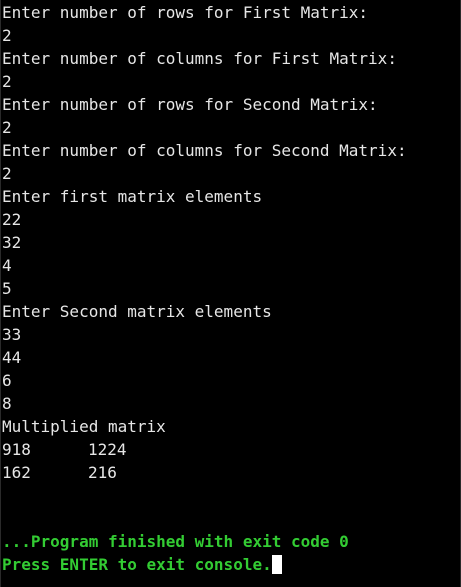 The height and width of the screenshot is (587, 461). Describe the element at coordinates (12, 242) in the screenshot. I see `console-line: 32` at that location.